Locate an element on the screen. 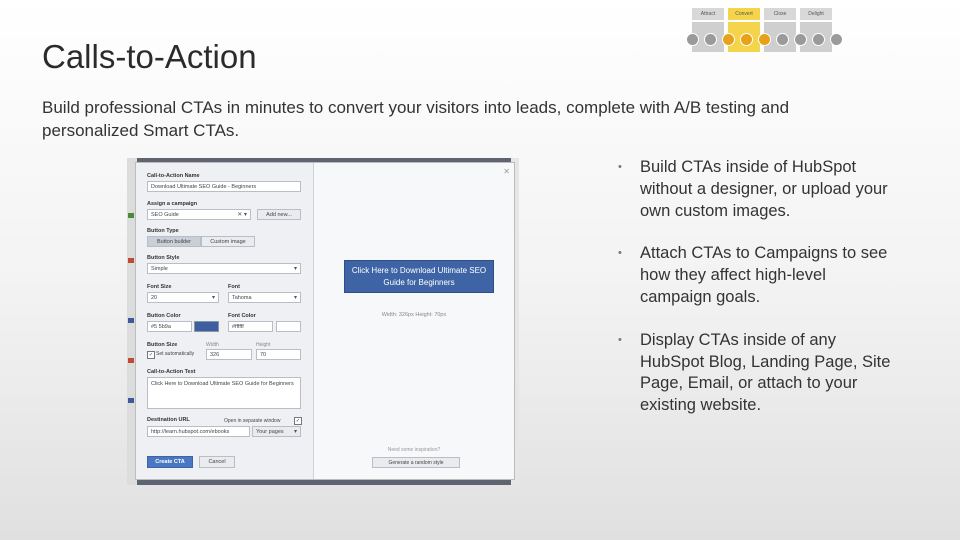  width-label: Width is located at coordinates (212, 345).